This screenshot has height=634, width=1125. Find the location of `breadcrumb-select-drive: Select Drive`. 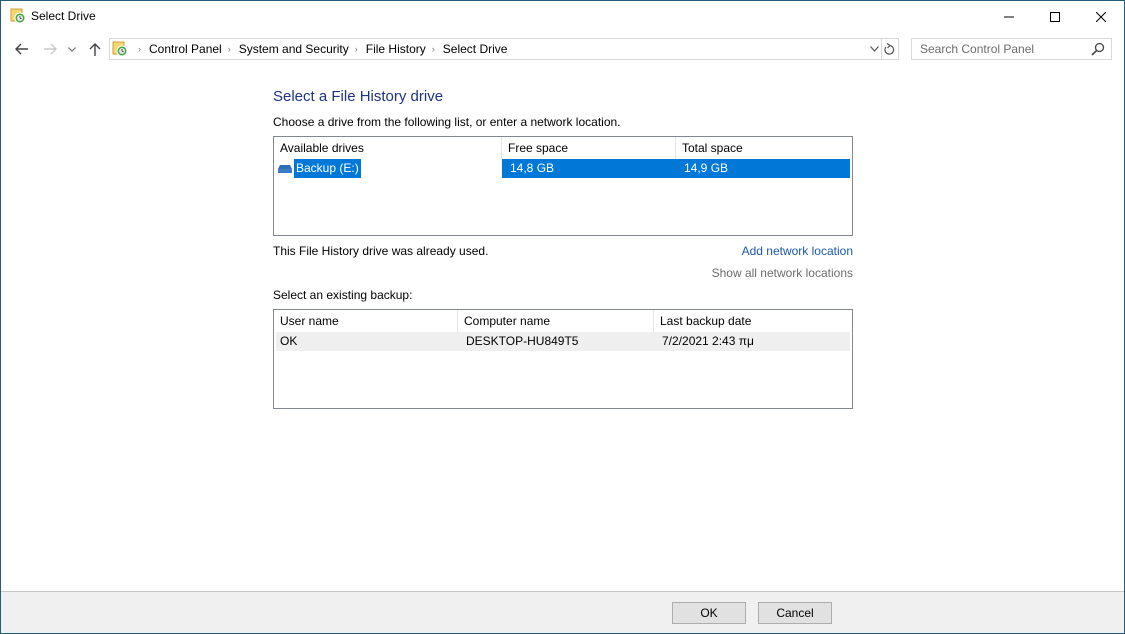

breadcrumb-select-drive: Select Drive is located at coordinates (475, 49).